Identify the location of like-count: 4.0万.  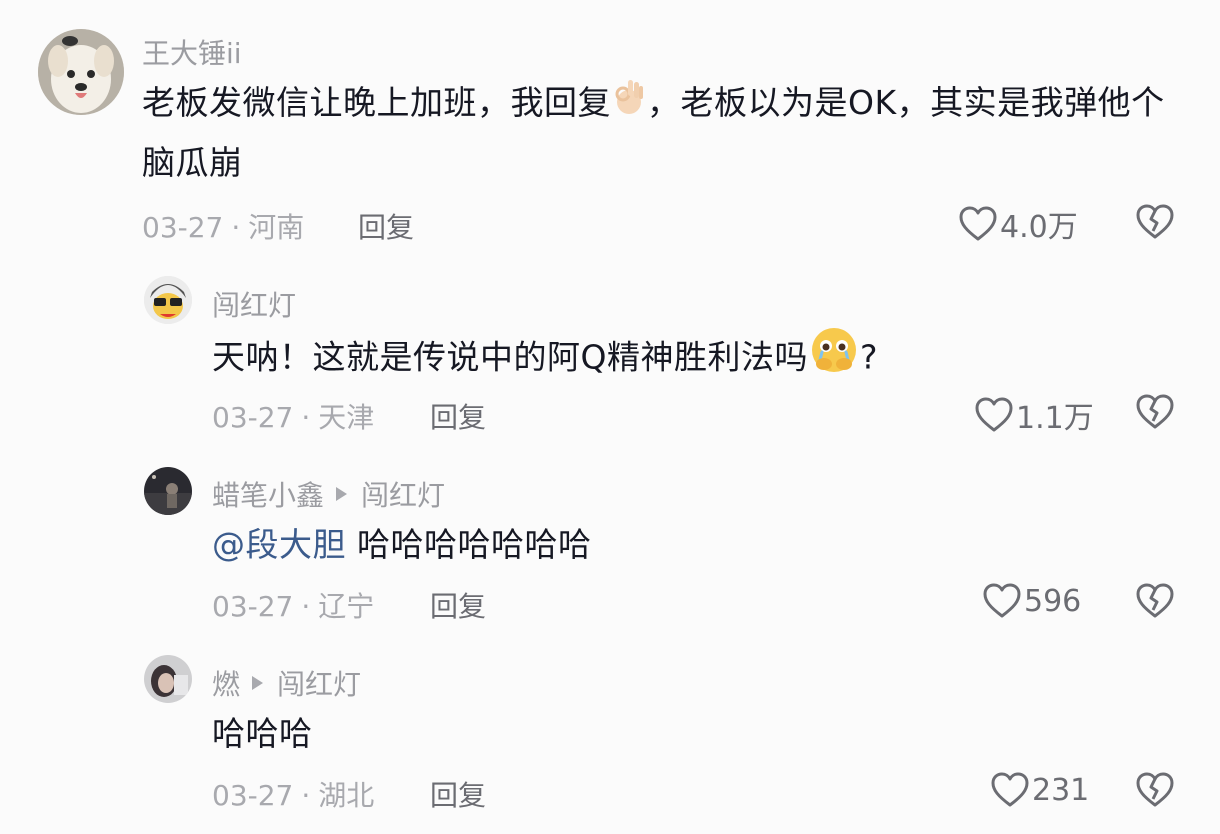
(1039, 227).